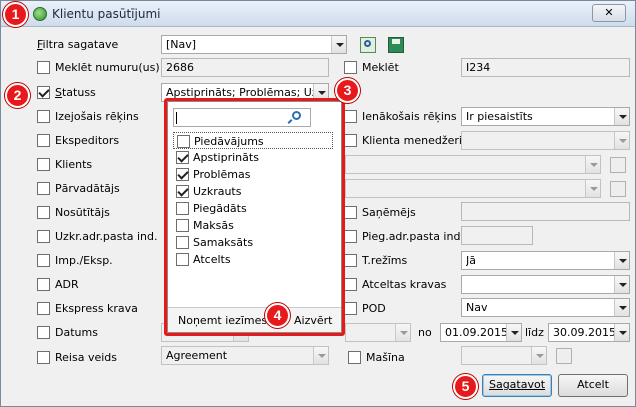 The image size is (636, 407). What do you see at coordinates (254, 44) in the screenshot?
I see `filter-template-combo: [Nav]` at bounding box center [254, 44].